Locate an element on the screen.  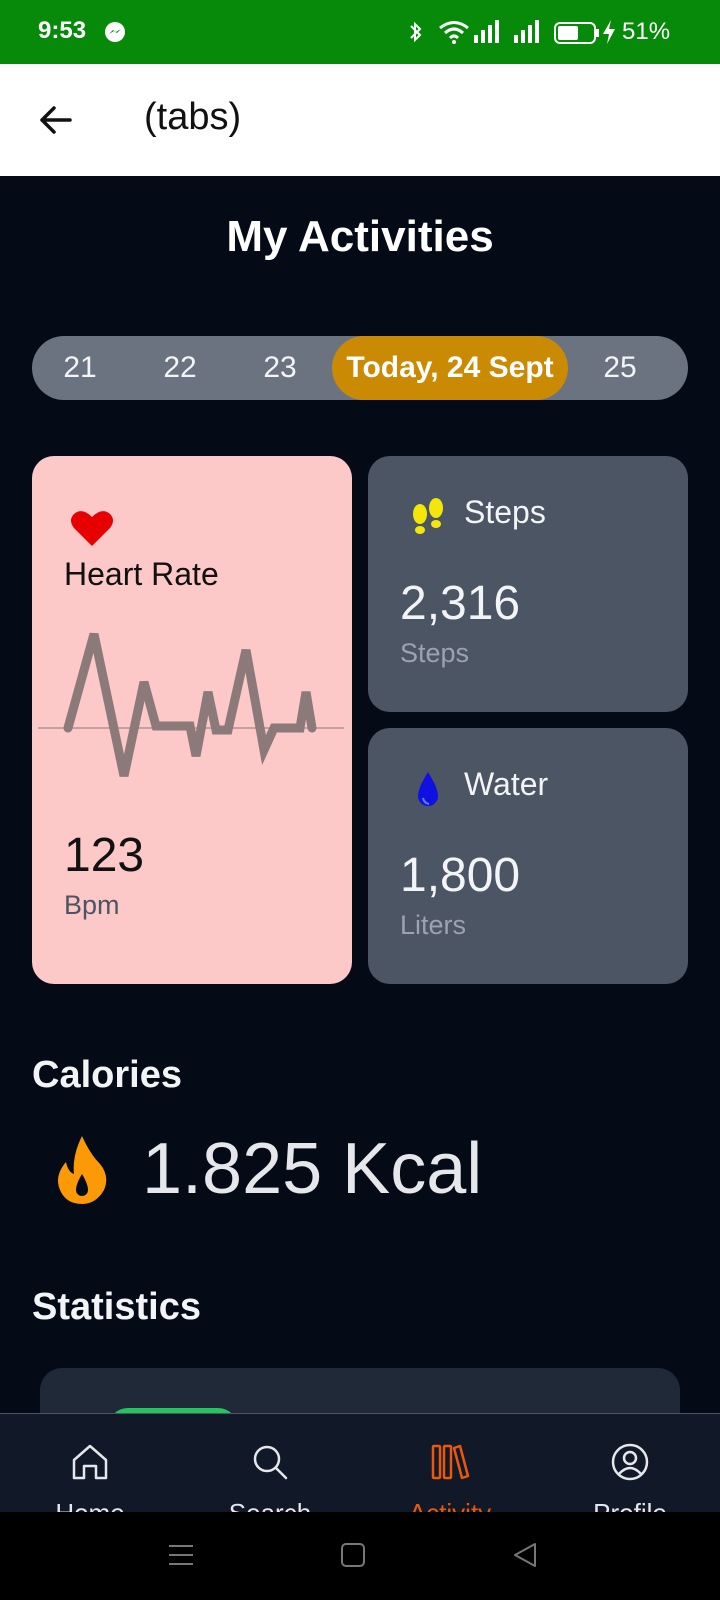
date-item-23: 23 is located at coordinates (280, 368).